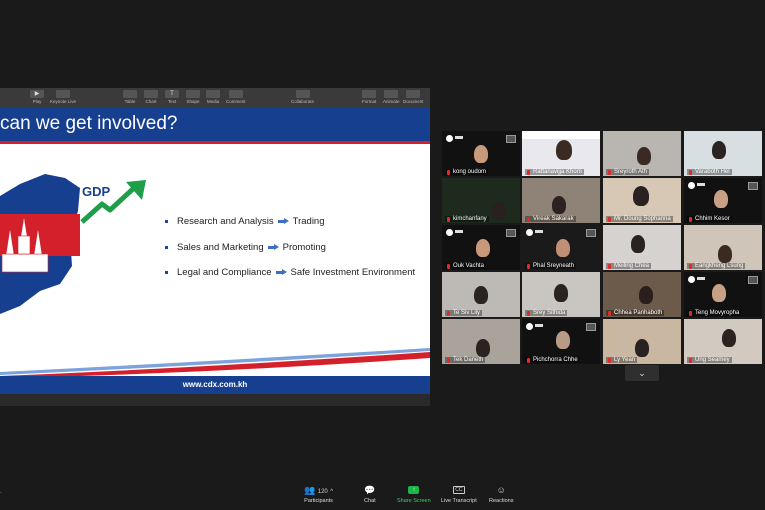 This screenshot has width=765, height=510. I want to click on collaborate-icon, so click(302, 94).